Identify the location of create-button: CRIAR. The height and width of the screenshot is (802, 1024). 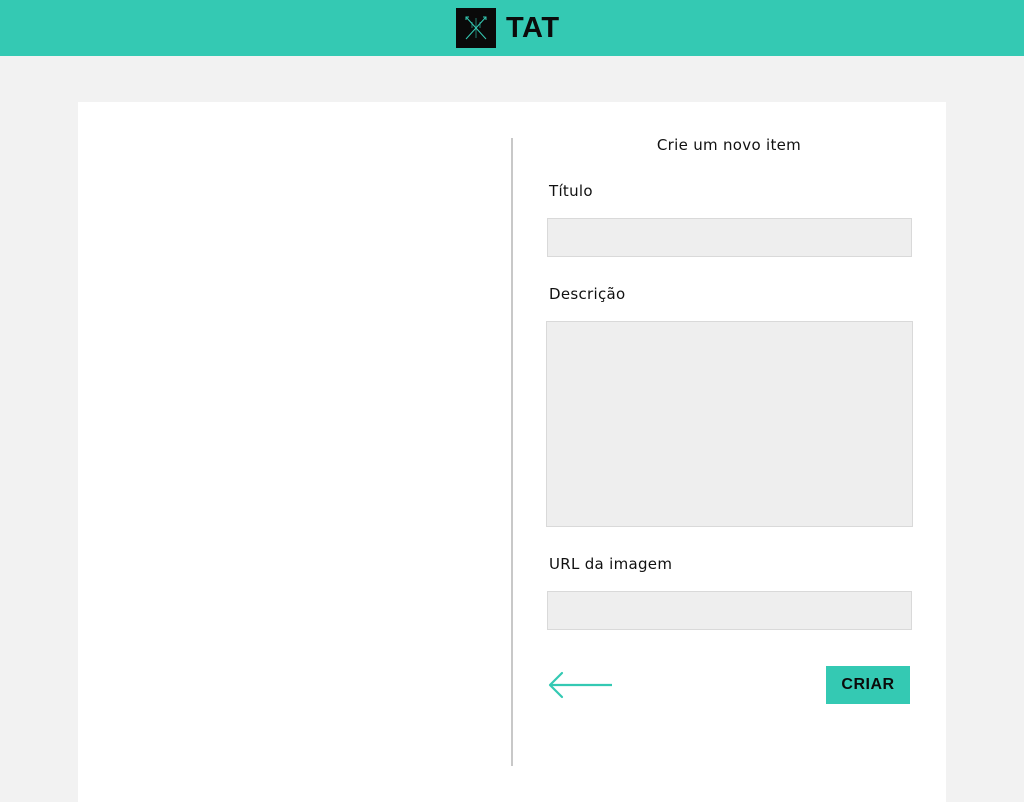
(868, 685).